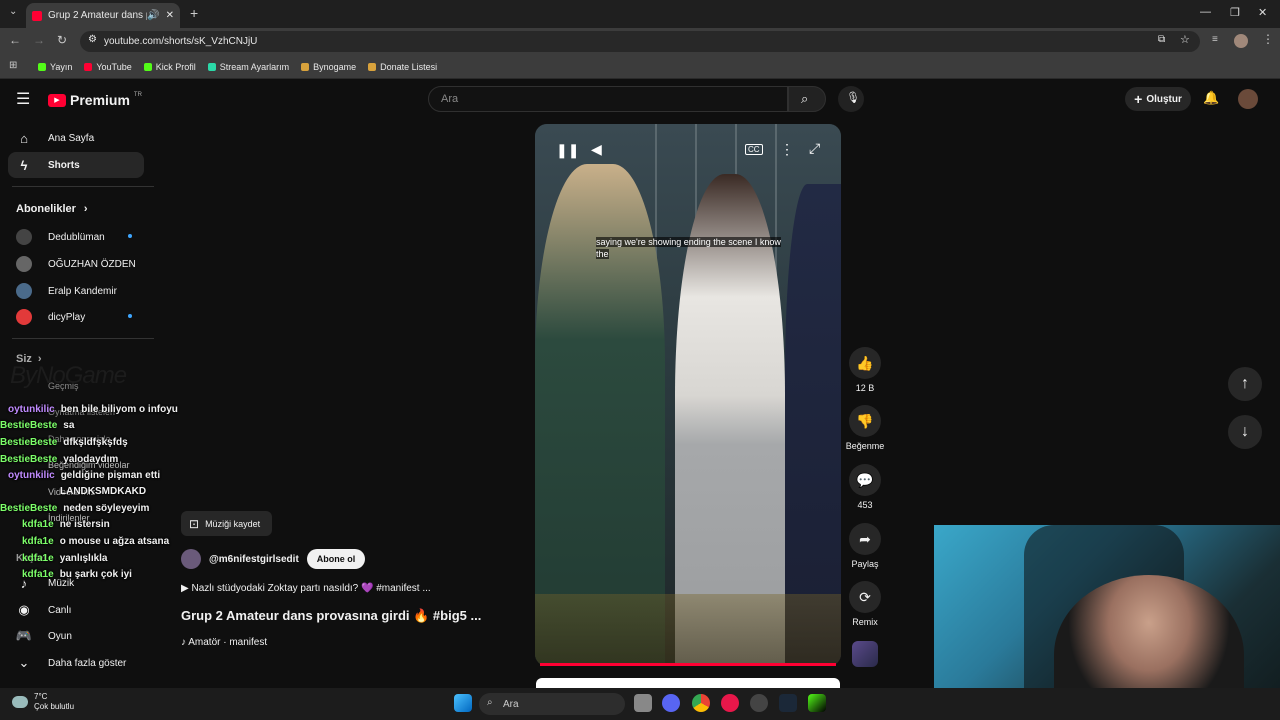 This screenshot has height=720, width=1280. Describe the element at coordinates (671, 703) in the screenshot. I see `discord-icon` at that location.